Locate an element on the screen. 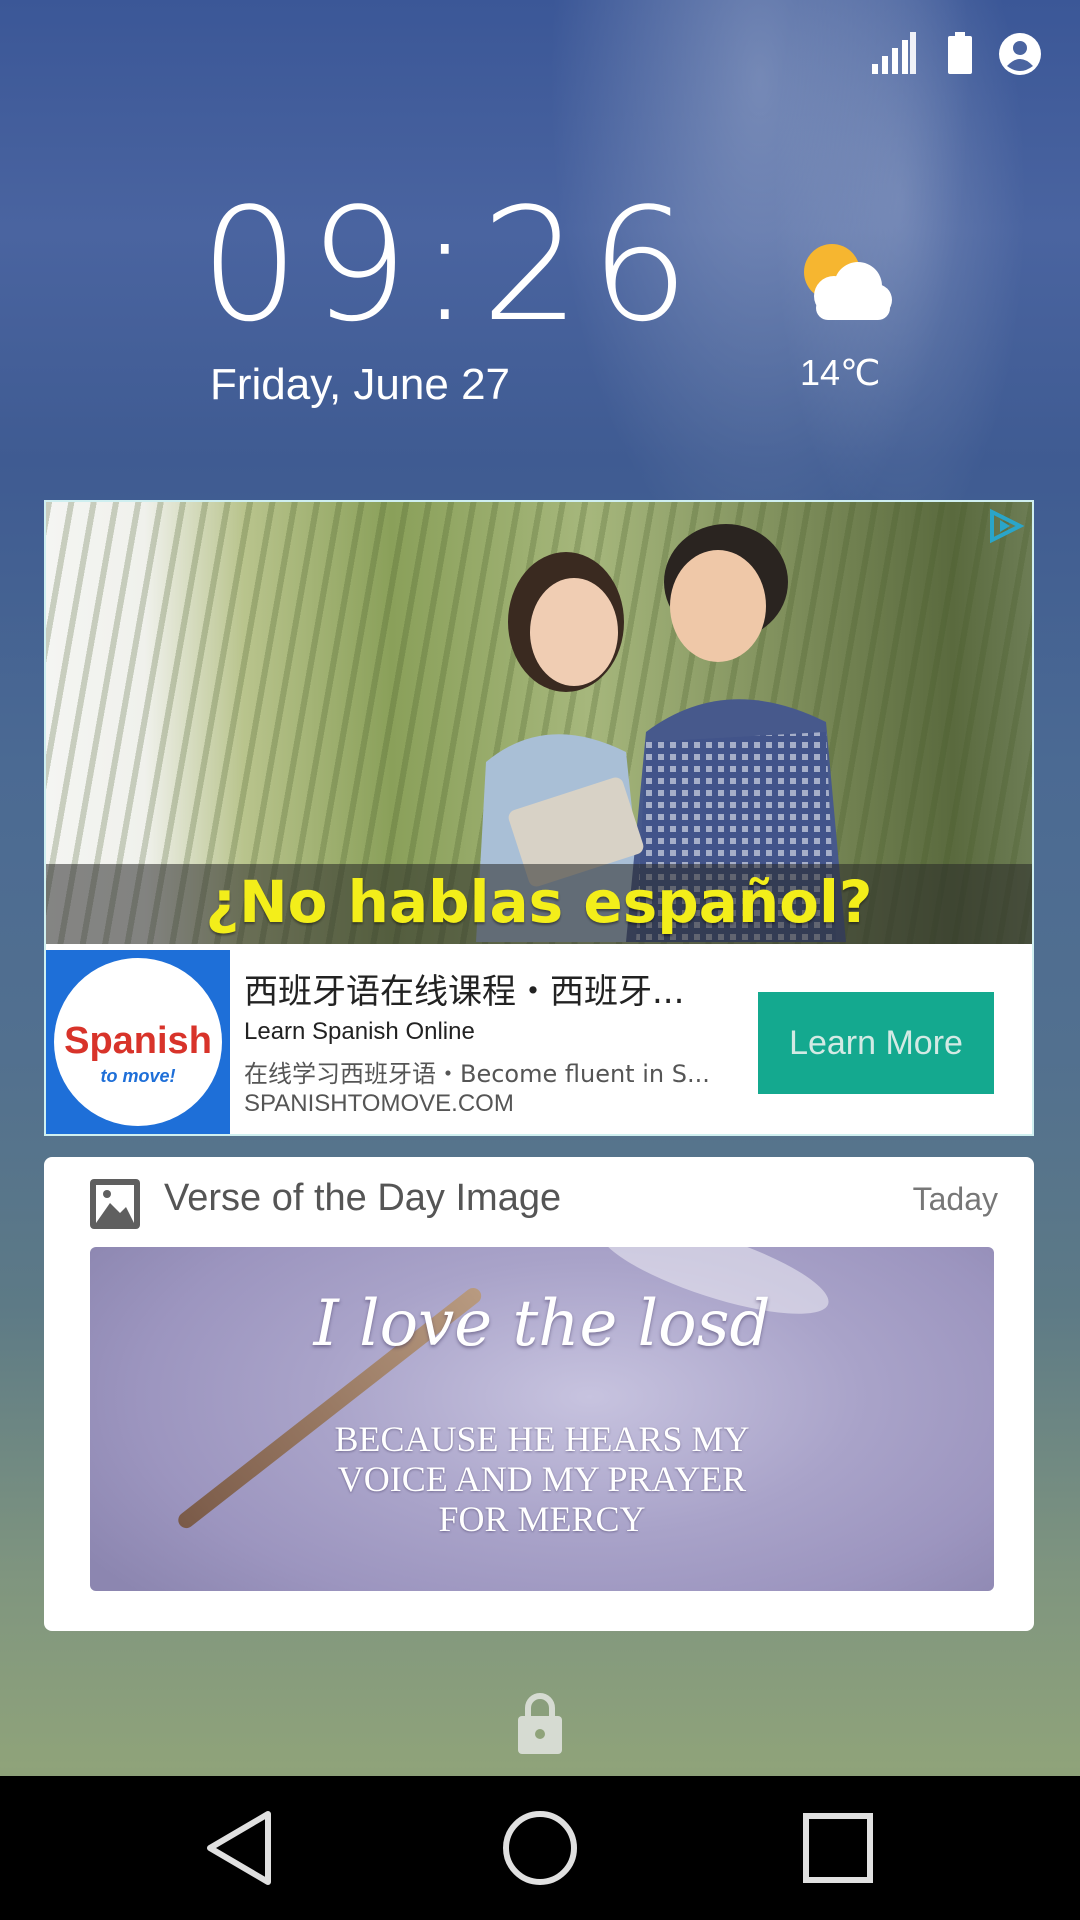  ad-logo-tagline: to move! is located at coordinates (138, 1076).